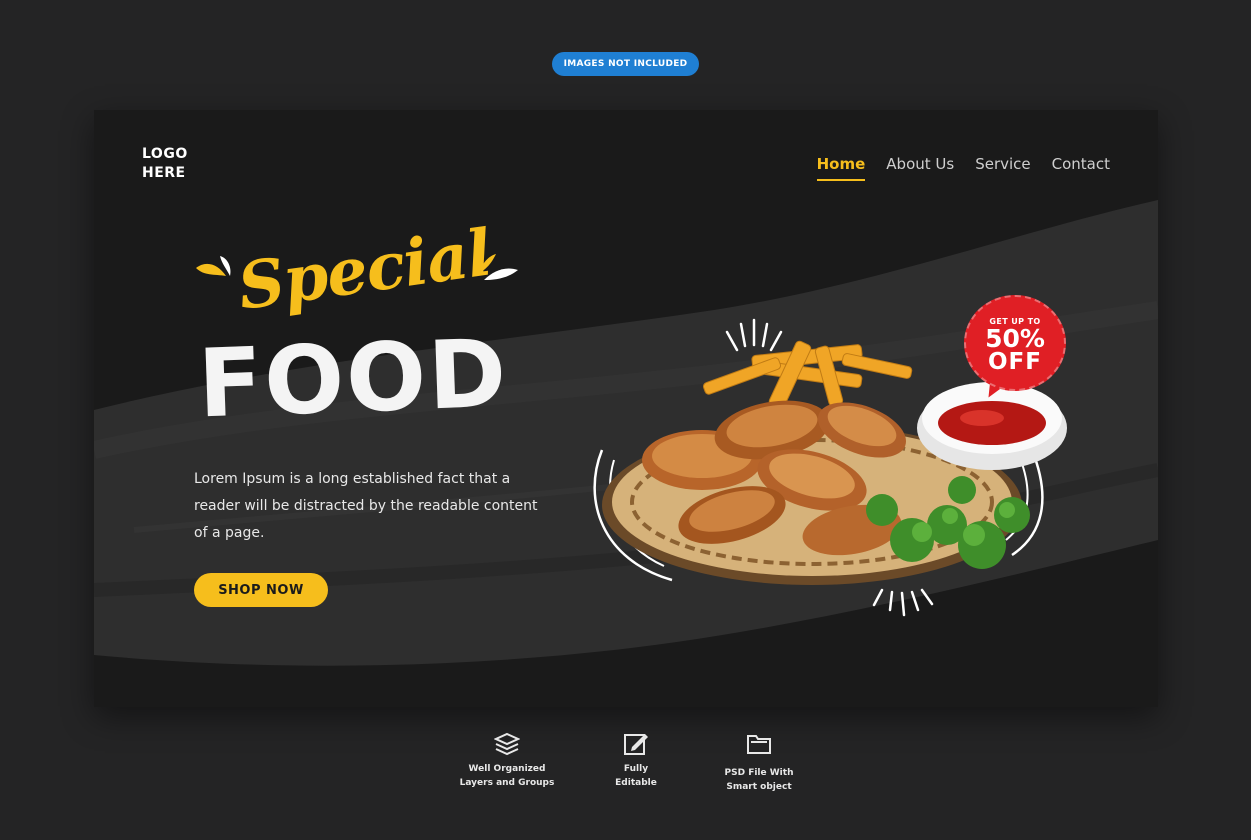 Image resolution: width=1251 pixels, height=840 pixels. What do you see at coordinates (261, 590) in the screenshot?
I see `shop-now-button: SHOP NOW` at bounding box center [261, 590].